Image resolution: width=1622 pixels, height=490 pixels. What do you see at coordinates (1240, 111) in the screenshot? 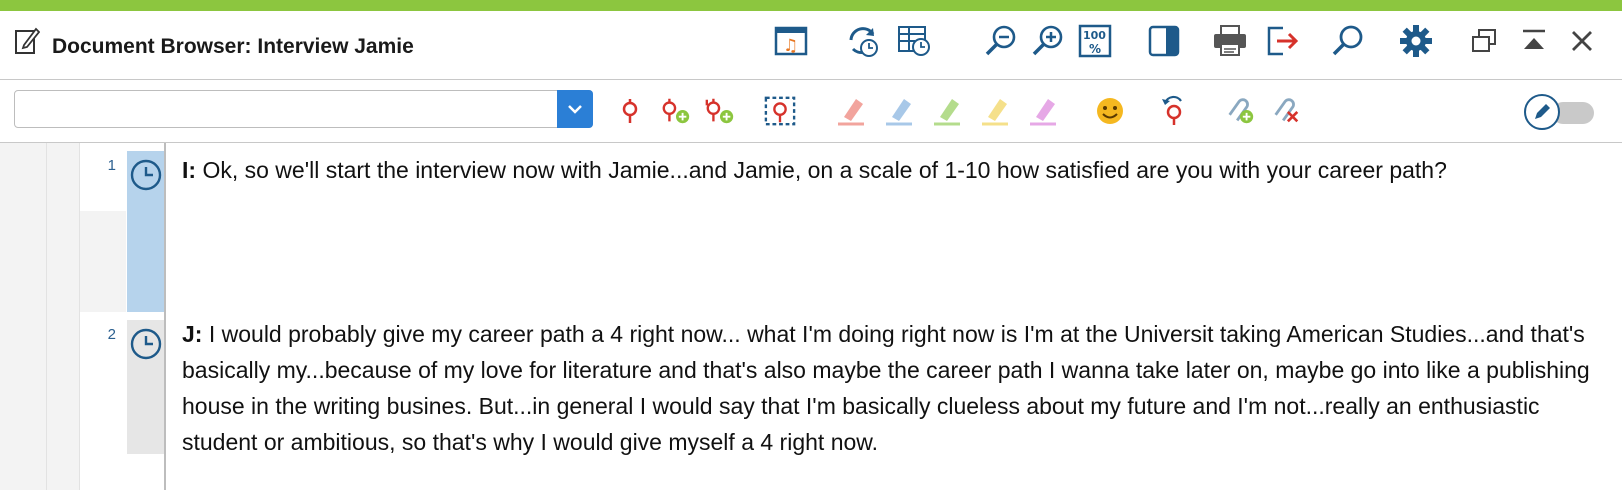
I see `link-add-icon` at bounding box center [1240, 111].